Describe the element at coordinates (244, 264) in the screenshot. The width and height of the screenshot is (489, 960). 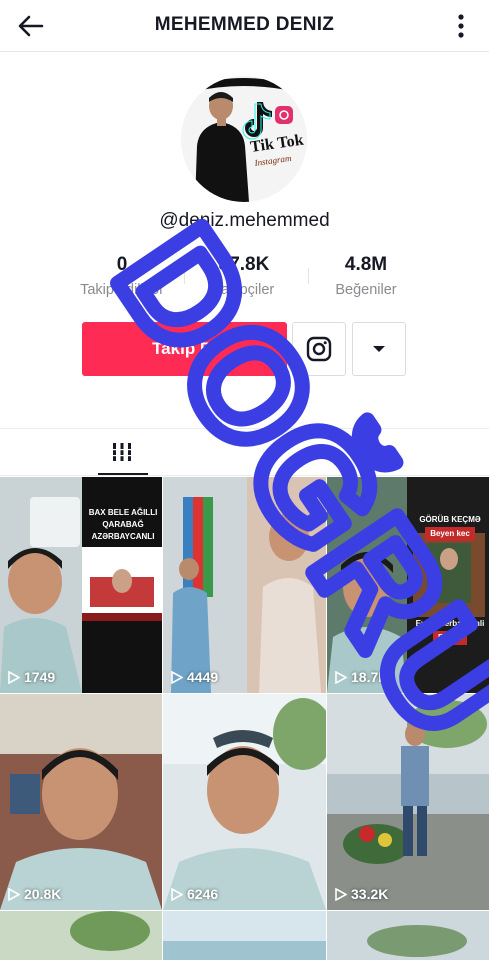
I see `followers-count: 87.8K` at that location.